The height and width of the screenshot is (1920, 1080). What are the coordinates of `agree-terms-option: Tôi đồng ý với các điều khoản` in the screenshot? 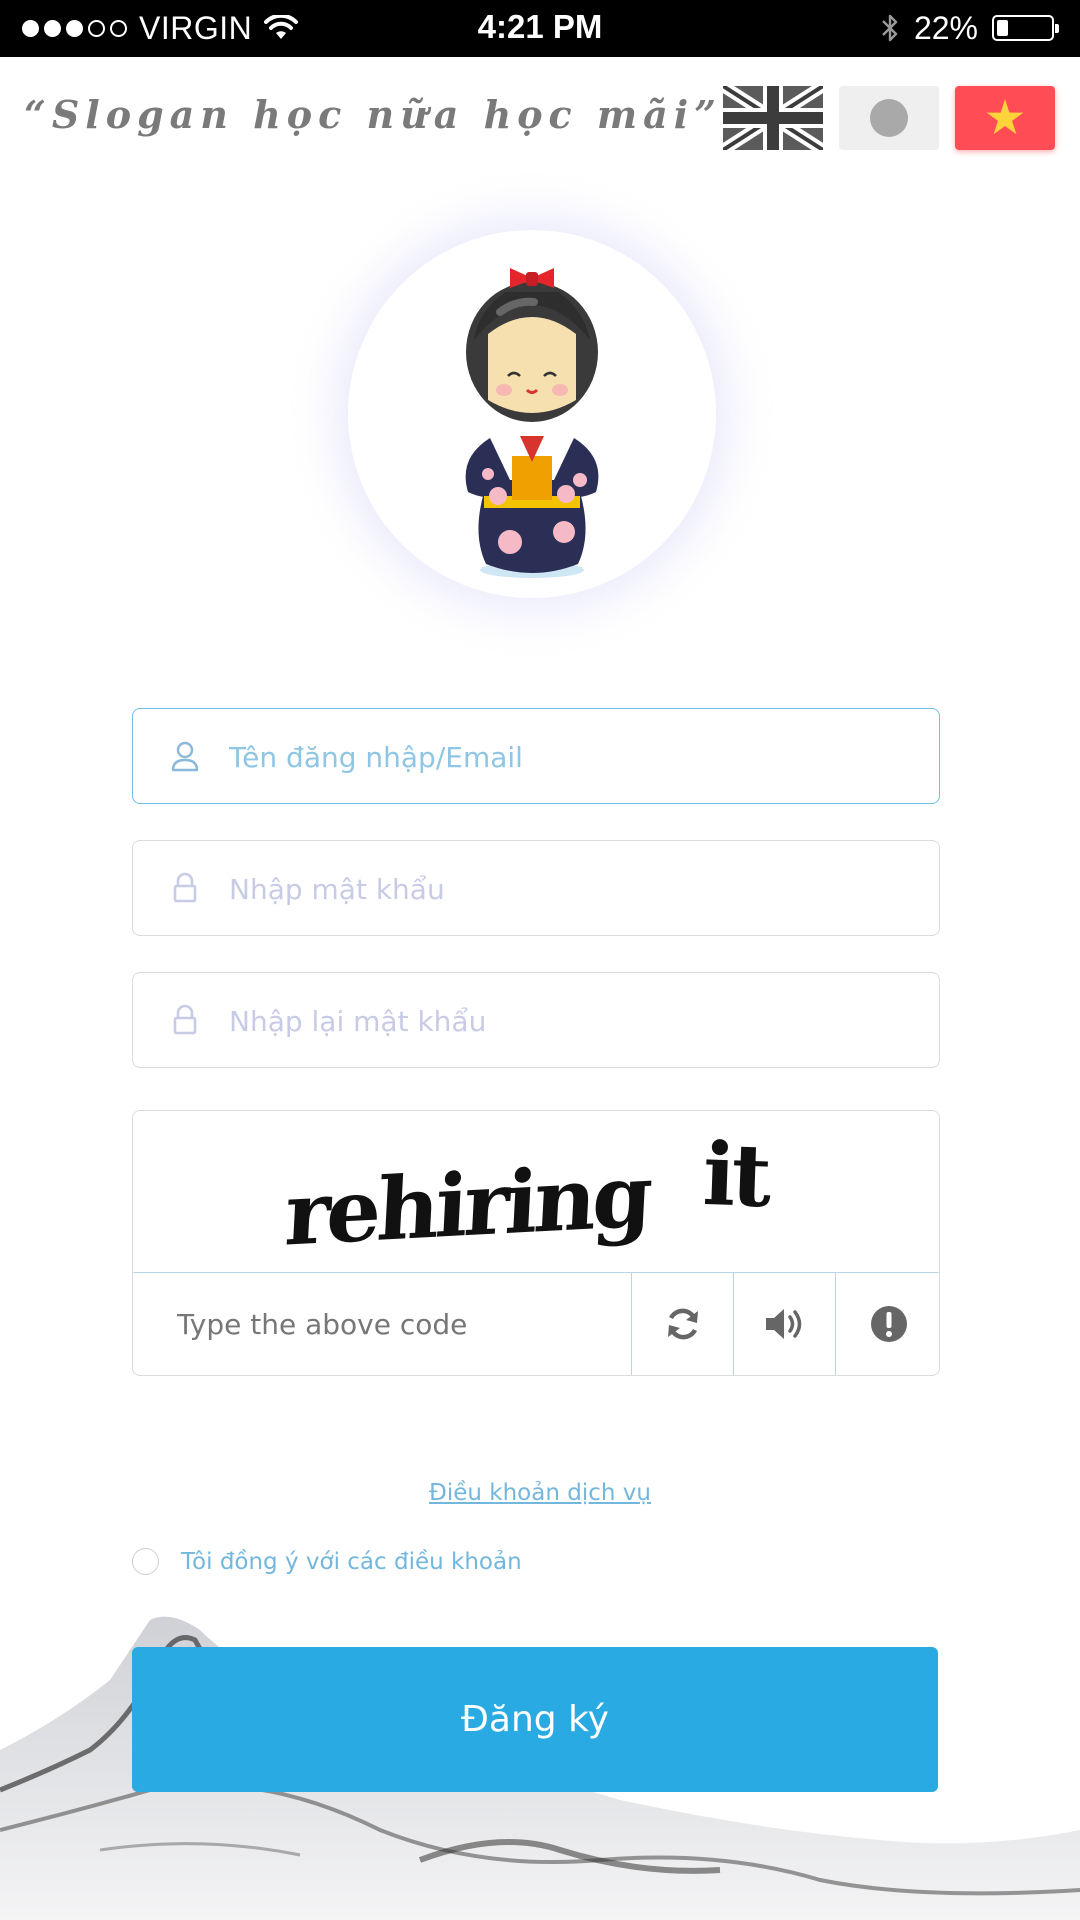 It's located at (327, 1561).